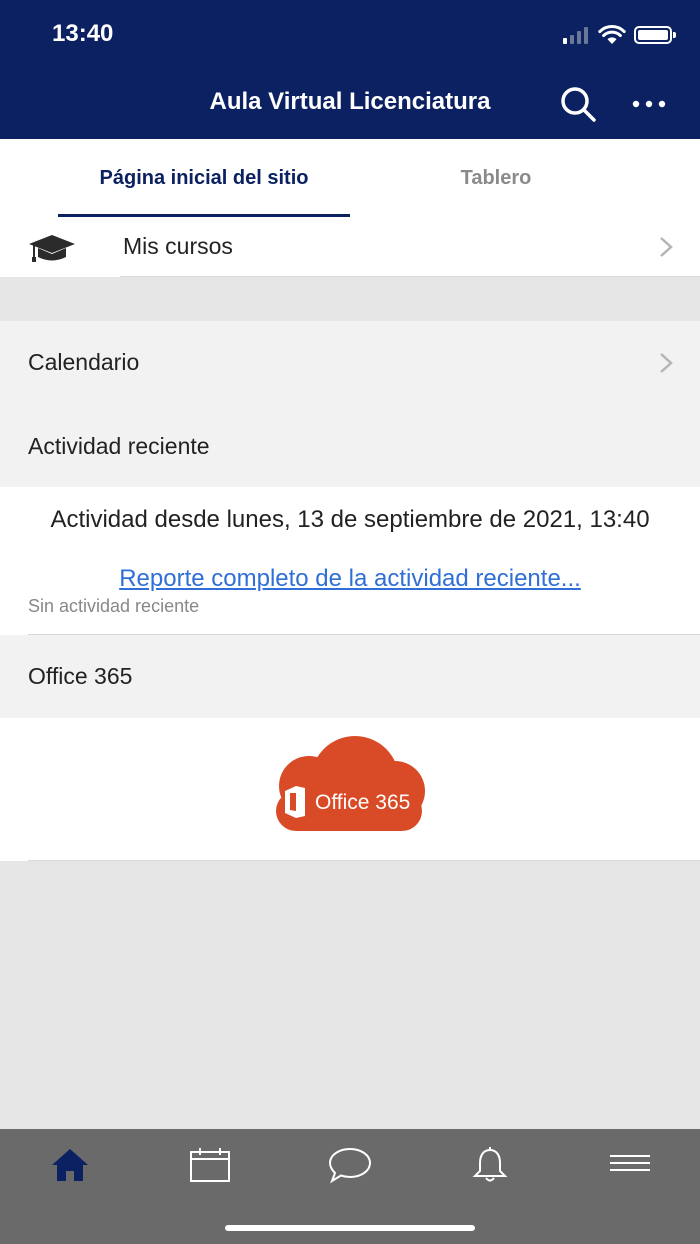  Describe the element at coordinates (350, 363) in the screenshot. I see `calendar-item: Calendario` at that location.